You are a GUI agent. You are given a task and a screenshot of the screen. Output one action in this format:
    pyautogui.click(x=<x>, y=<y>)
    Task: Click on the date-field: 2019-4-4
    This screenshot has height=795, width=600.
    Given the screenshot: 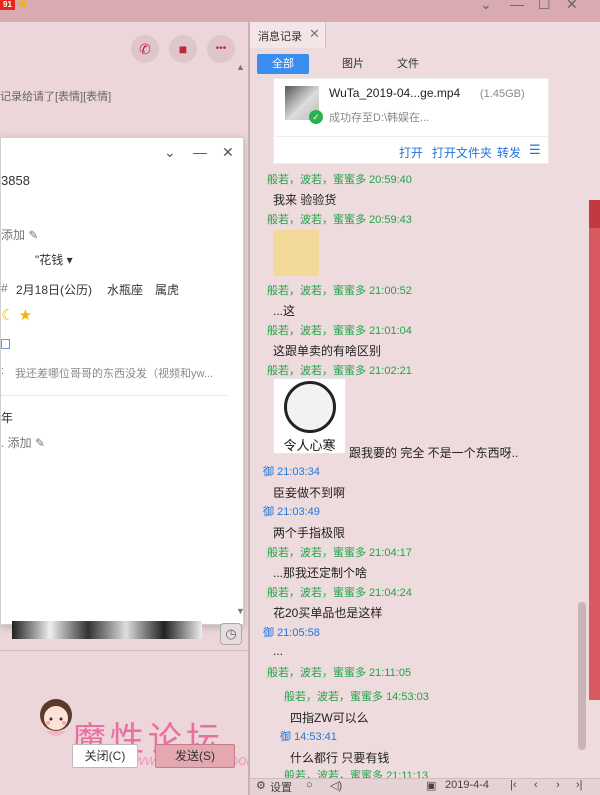 What is the action you would take?
    pyautogui.click(x=467, y=785)
    